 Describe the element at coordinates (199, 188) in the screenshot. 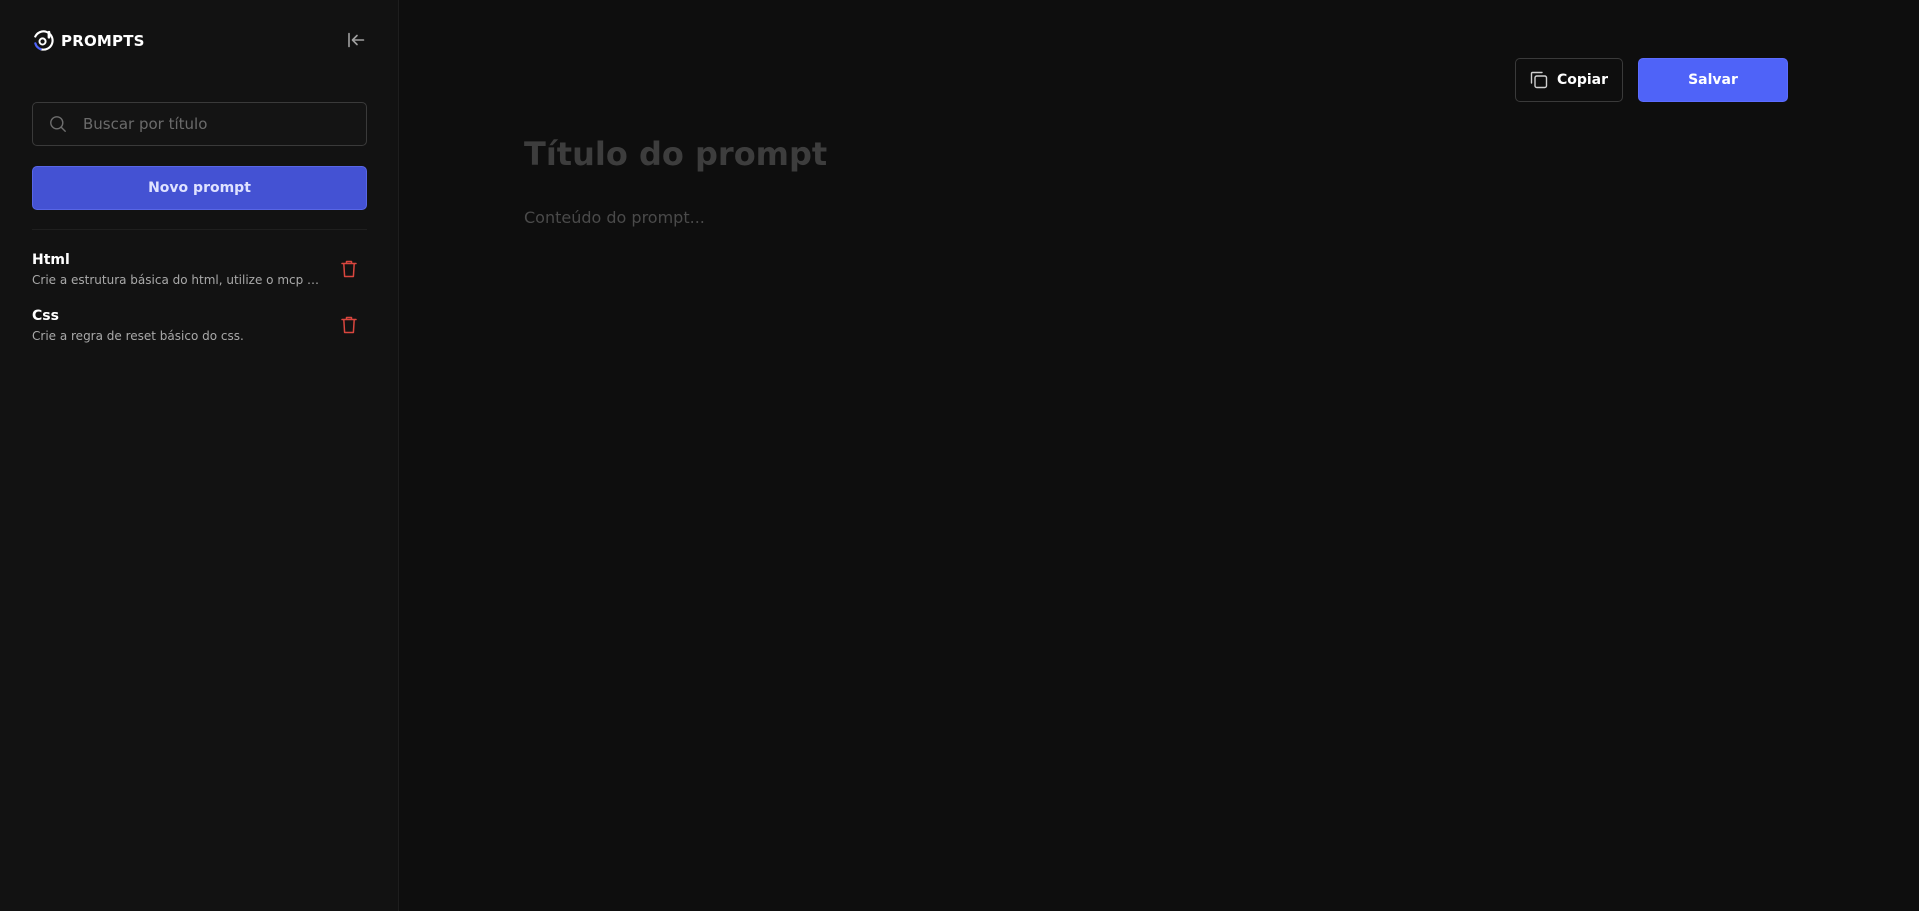

I see `new-prompt-button: Novo prompt` at that location.